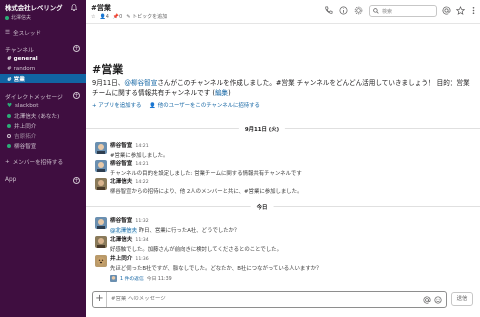  I want to click on sidebar-threads: ☰ 全スレッド, so click(23, 33).